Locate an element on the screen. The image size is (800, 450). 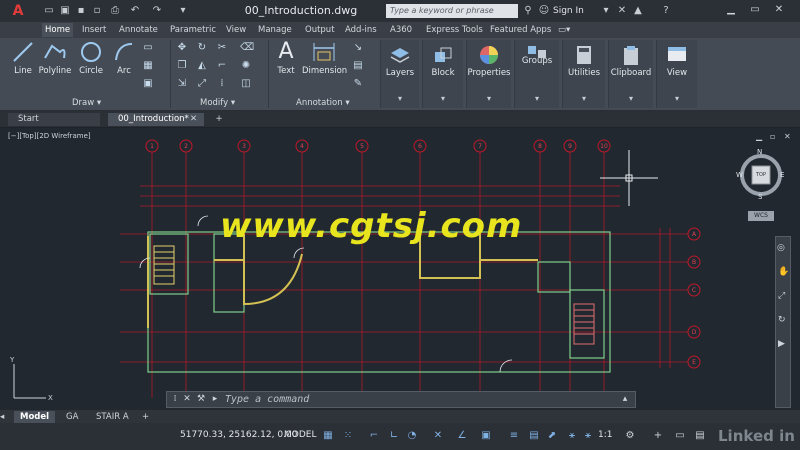
annotation-scale: 1:1 is located at coordinates (605, 435).